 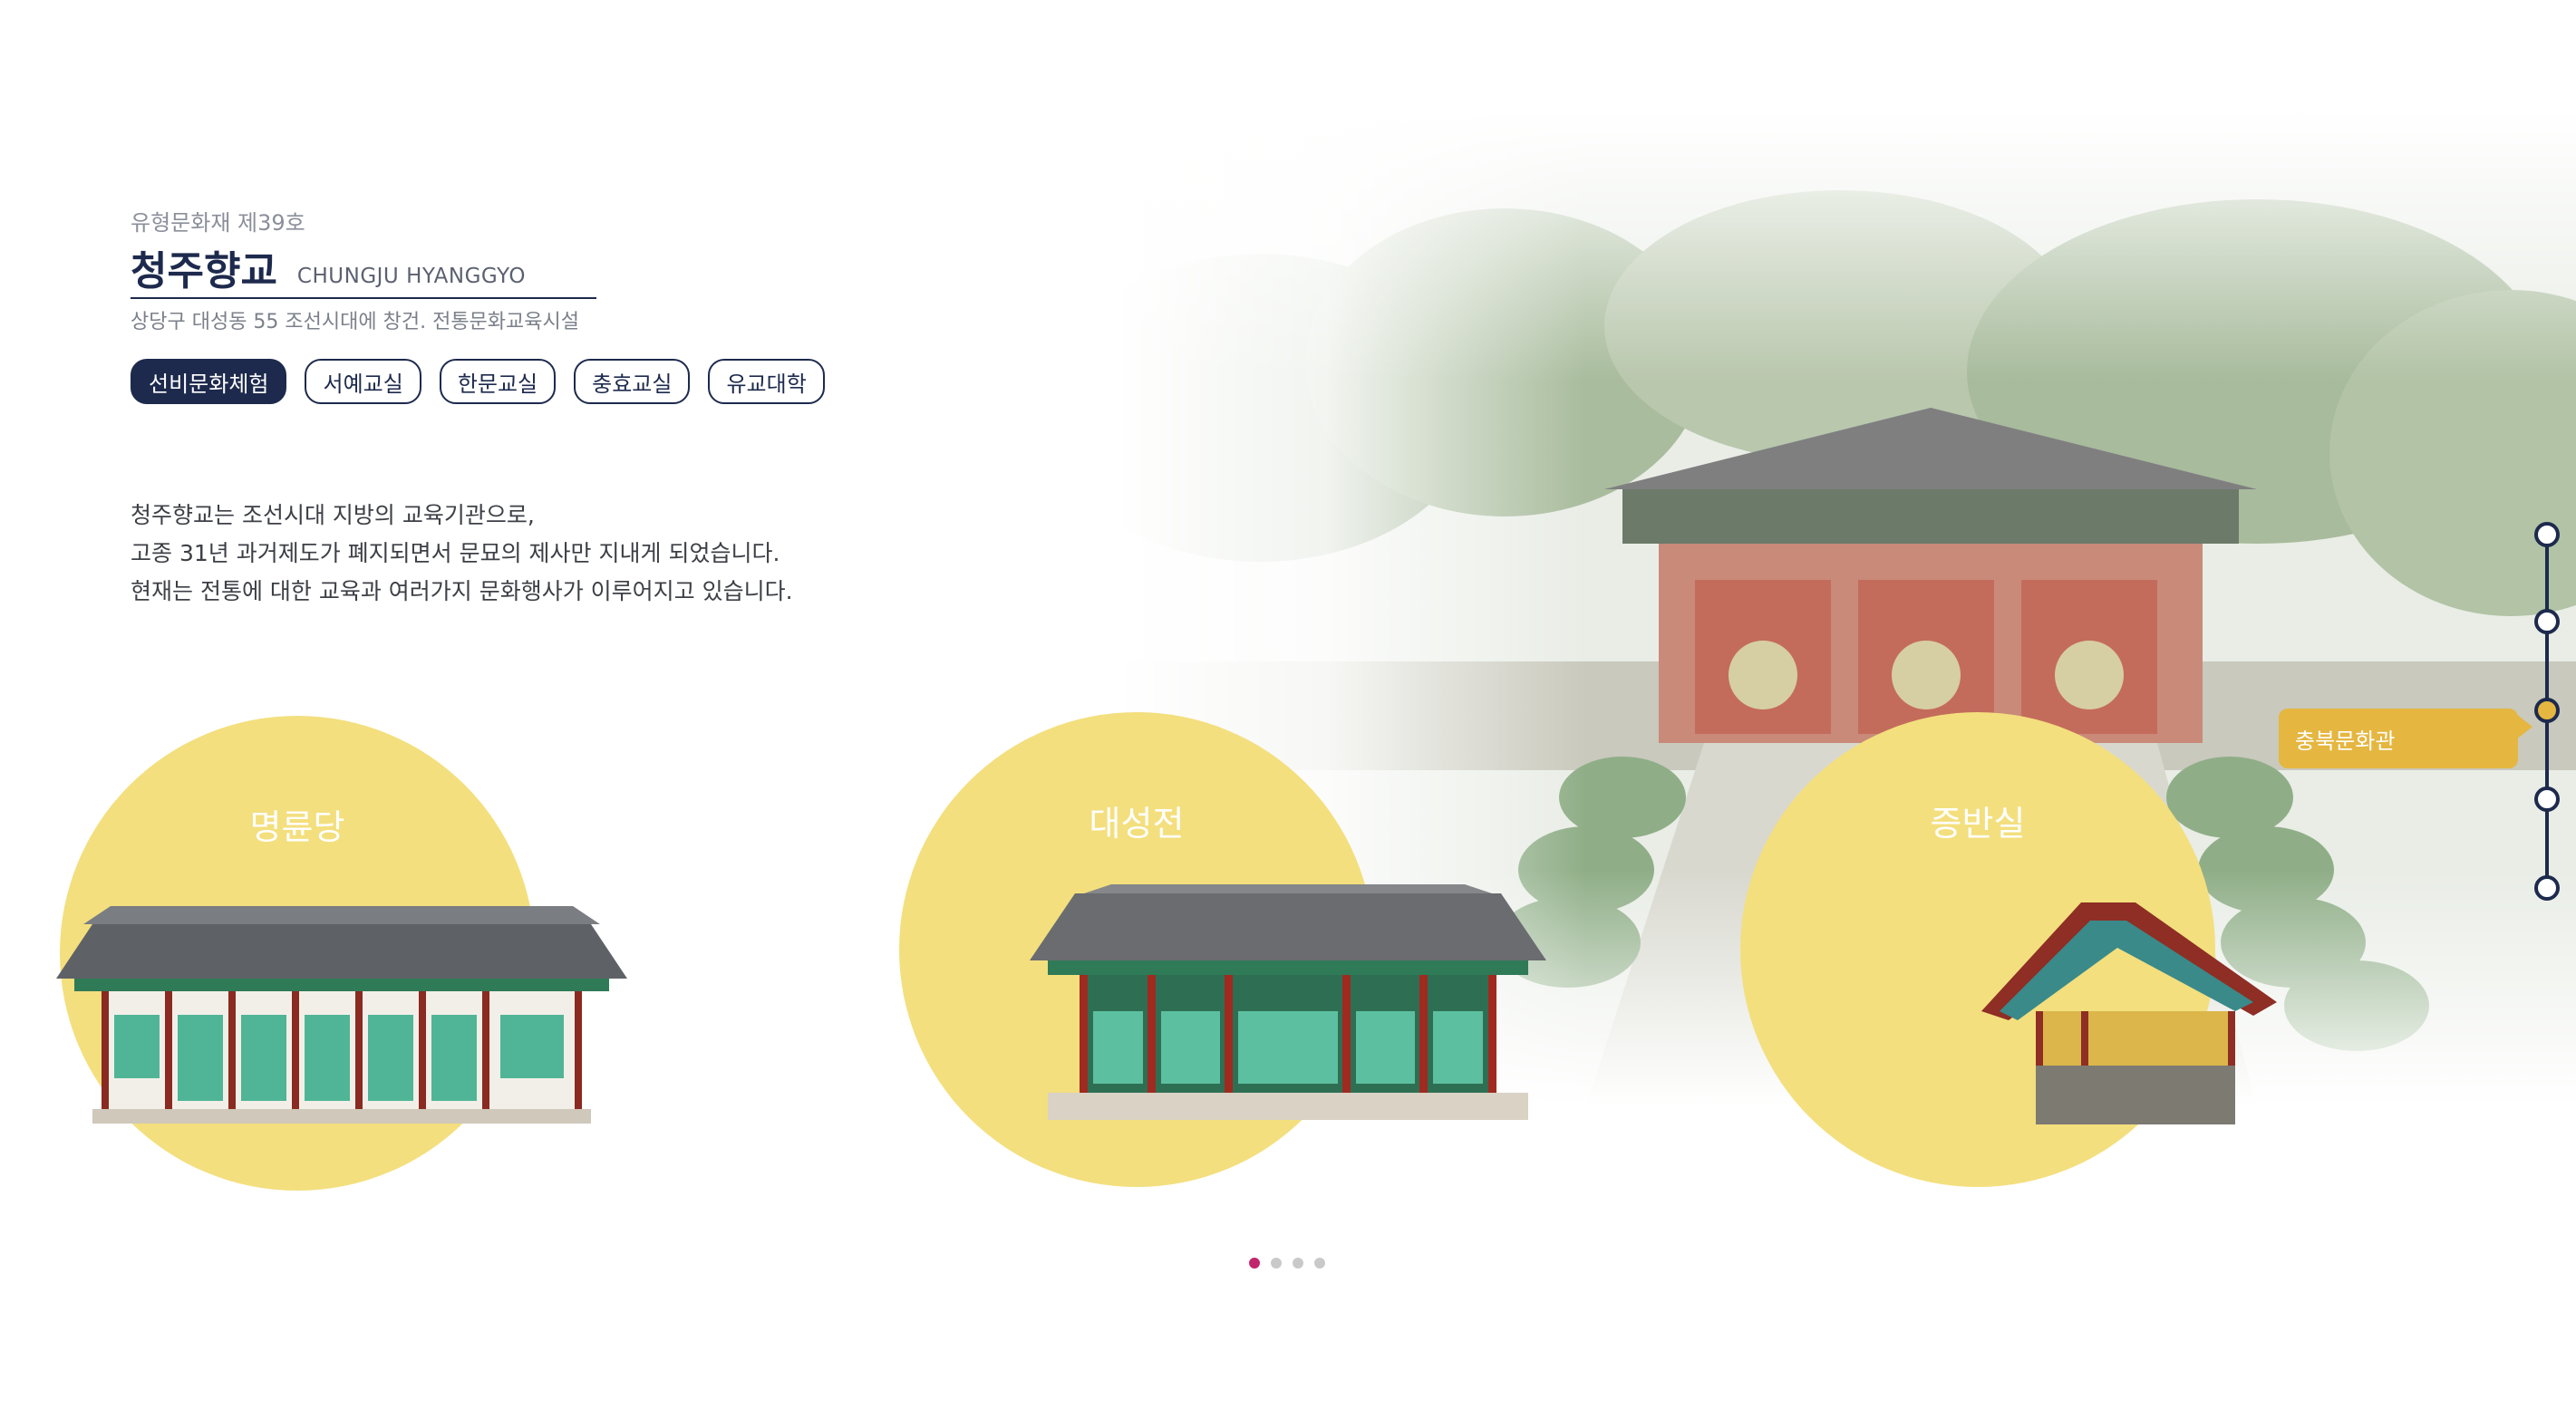 What do you see at coordinates (411, 276) in the screenshot?
I see `title-english: CHUNGJU HYANGGYO` at bounding box center [411, 276].